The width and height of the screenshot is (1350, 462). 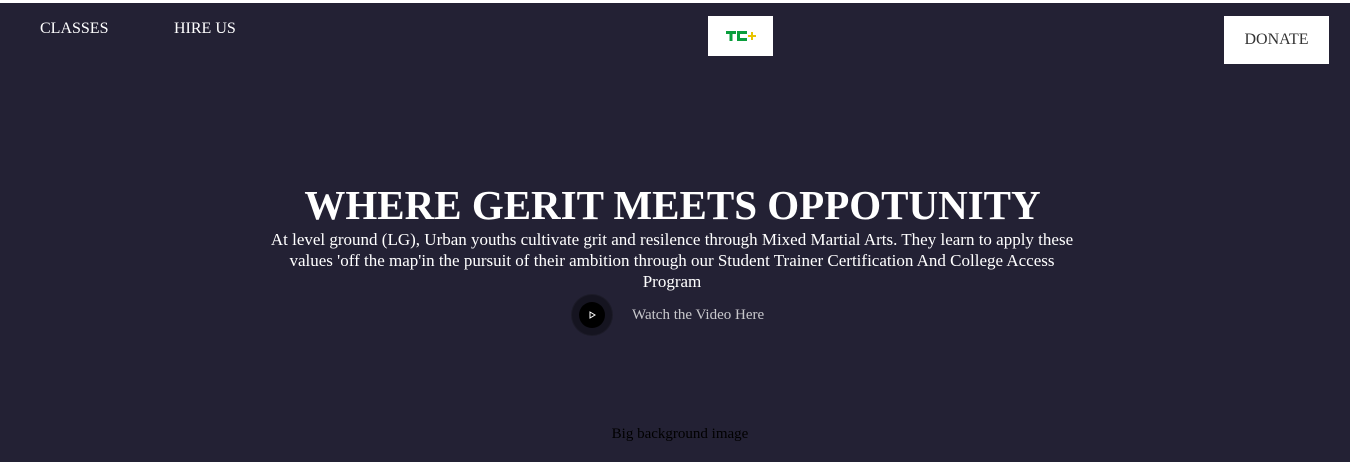 What do you see at coordinates (698, 315) in the screenshot?
I see `watch-video-label: Watch the Video Here` at bounding box center [698, 315].